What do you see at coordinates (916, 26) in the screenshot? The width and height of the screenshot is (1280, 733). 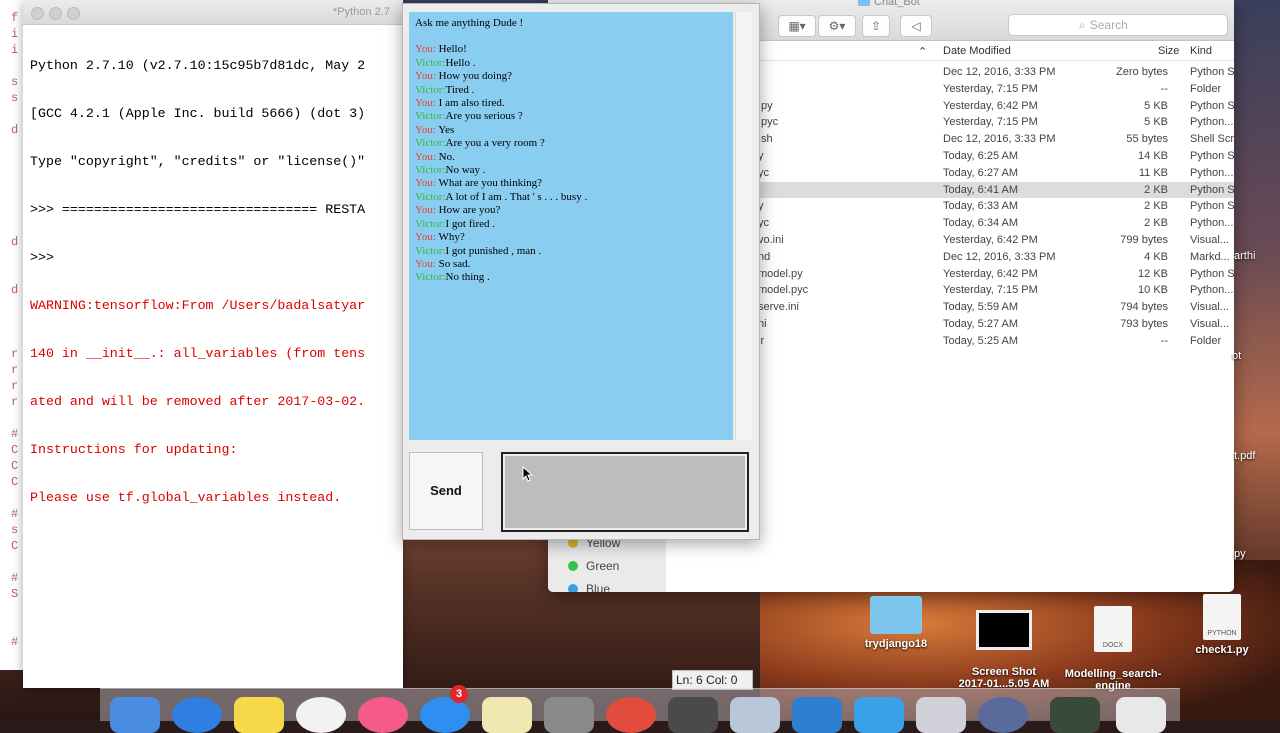 I see `tag-icon: ◁` at bounding box center [916, 26].